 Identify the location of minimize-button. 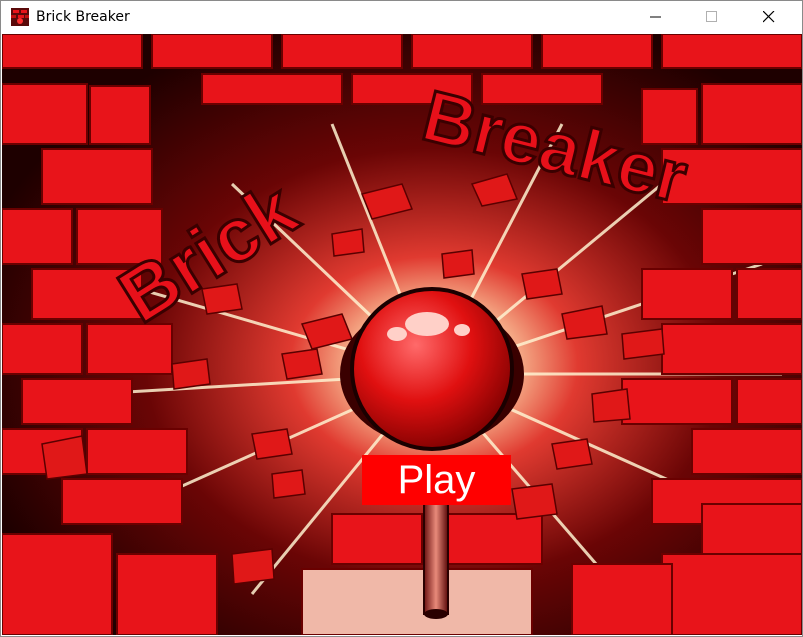
(656, 17).